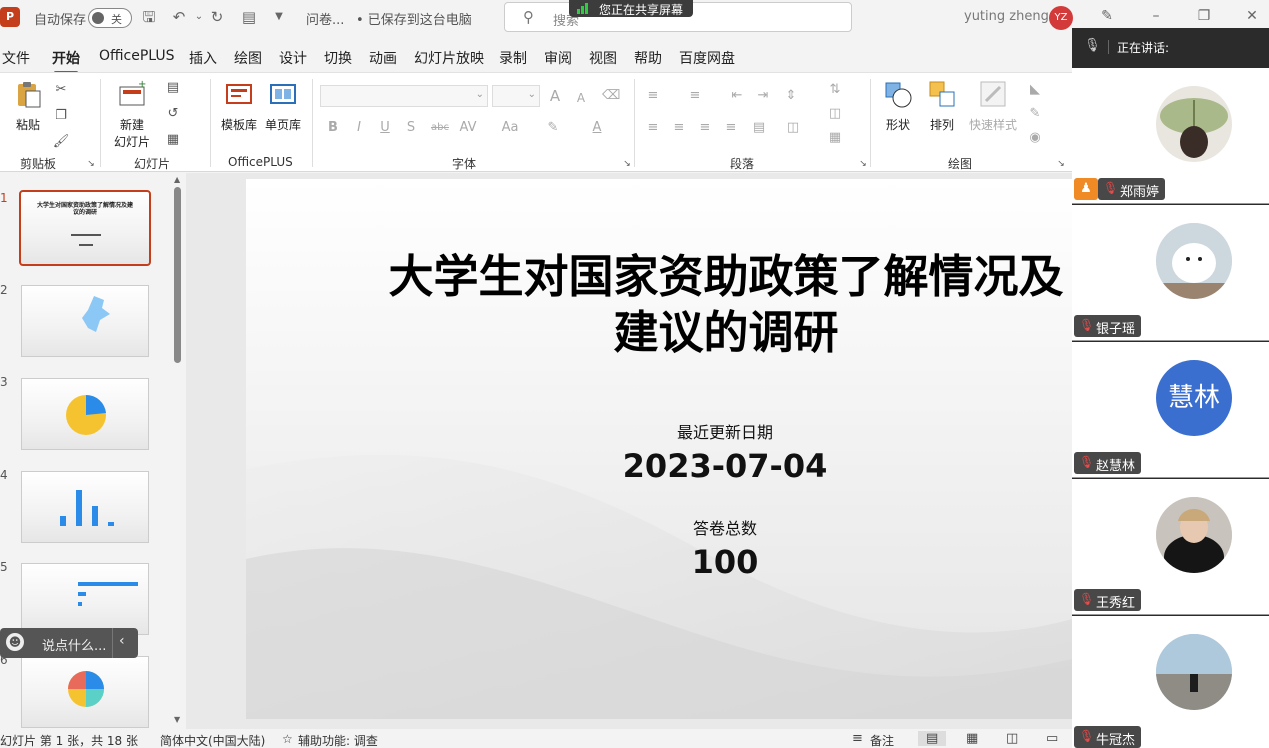 The height and width of the screenshot is (748, 1269). I want to click on minimize-icon: –, so click(1156, 16).